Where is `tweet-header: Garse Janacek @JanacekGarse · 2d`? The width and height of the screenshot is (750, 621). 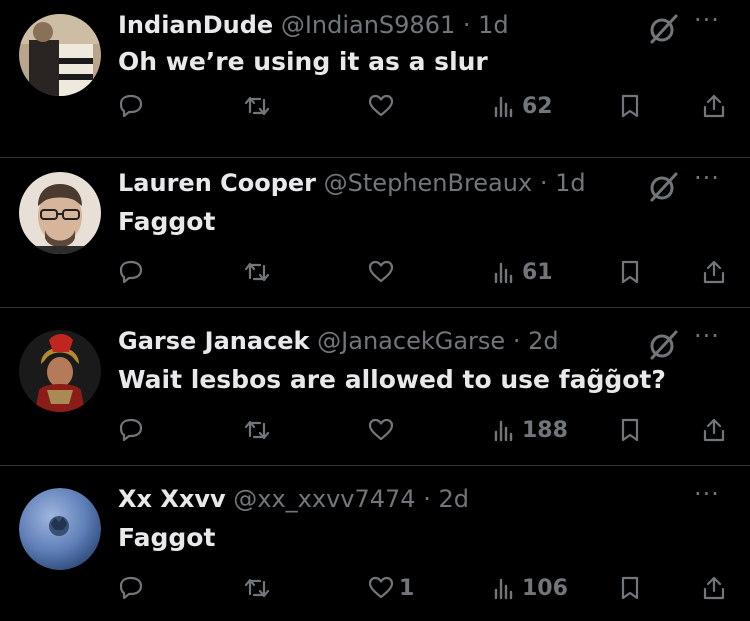 tweet-header: Garse Janacek @JanacekGarse · 2d is located at coordinates (338, 341).